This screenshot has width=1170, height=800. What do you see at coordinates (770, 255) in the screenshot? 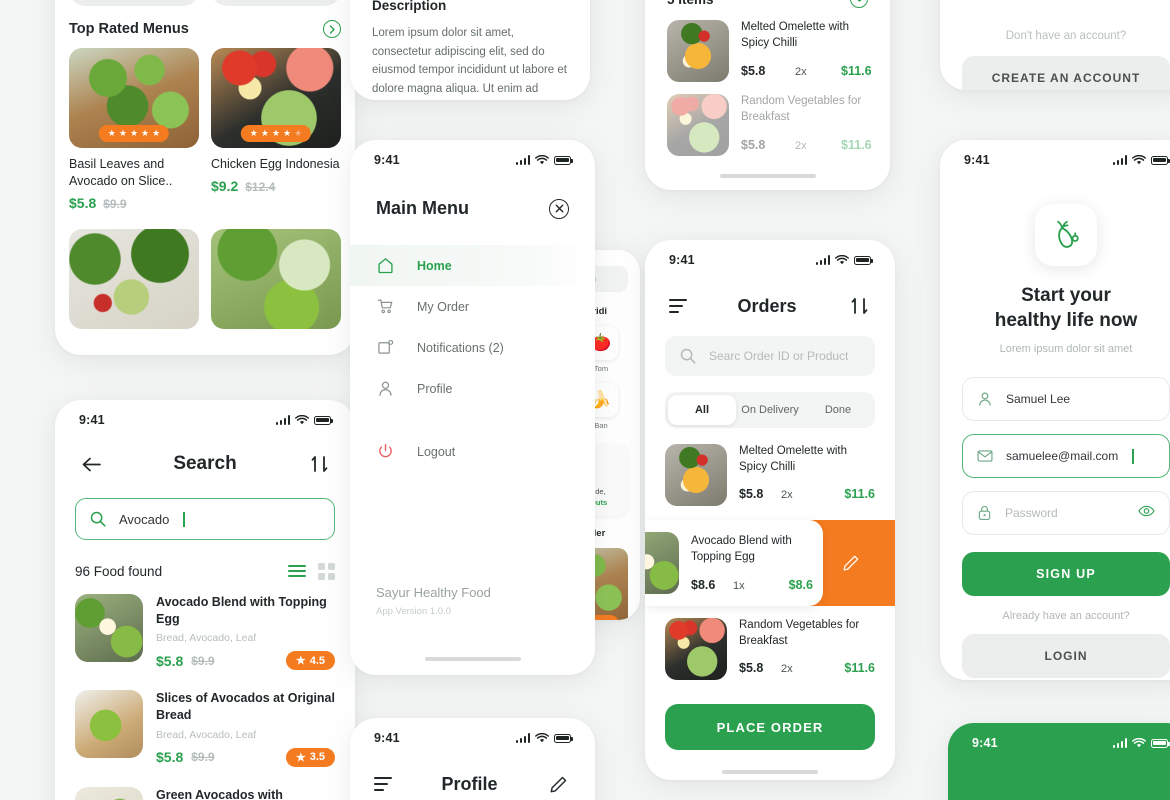
I see `status-bar: 9:41` at bounding box center [770, 255].